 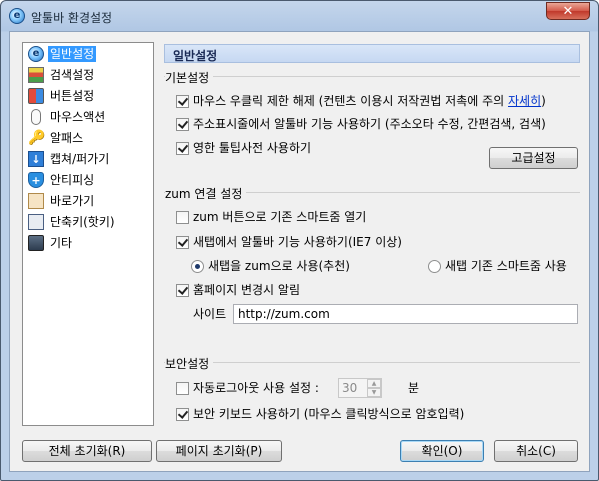 What do you see at coordinates (252, 148) in the screenshot?
I see `tooltip-dictionary-label: 영한 툴팁사전 사용하기` at bounding box center [252, 148].